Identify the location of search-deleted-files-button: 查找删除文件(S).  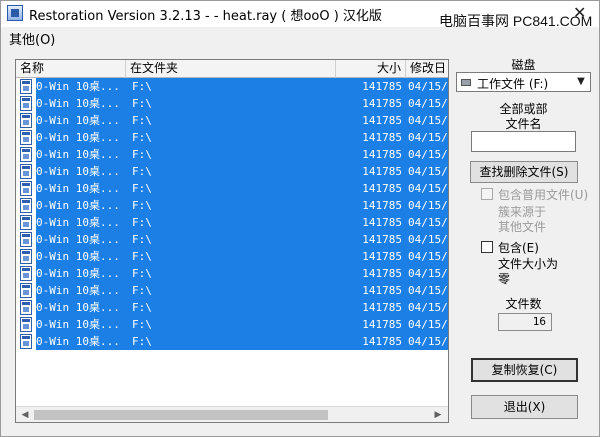
(524, 172).